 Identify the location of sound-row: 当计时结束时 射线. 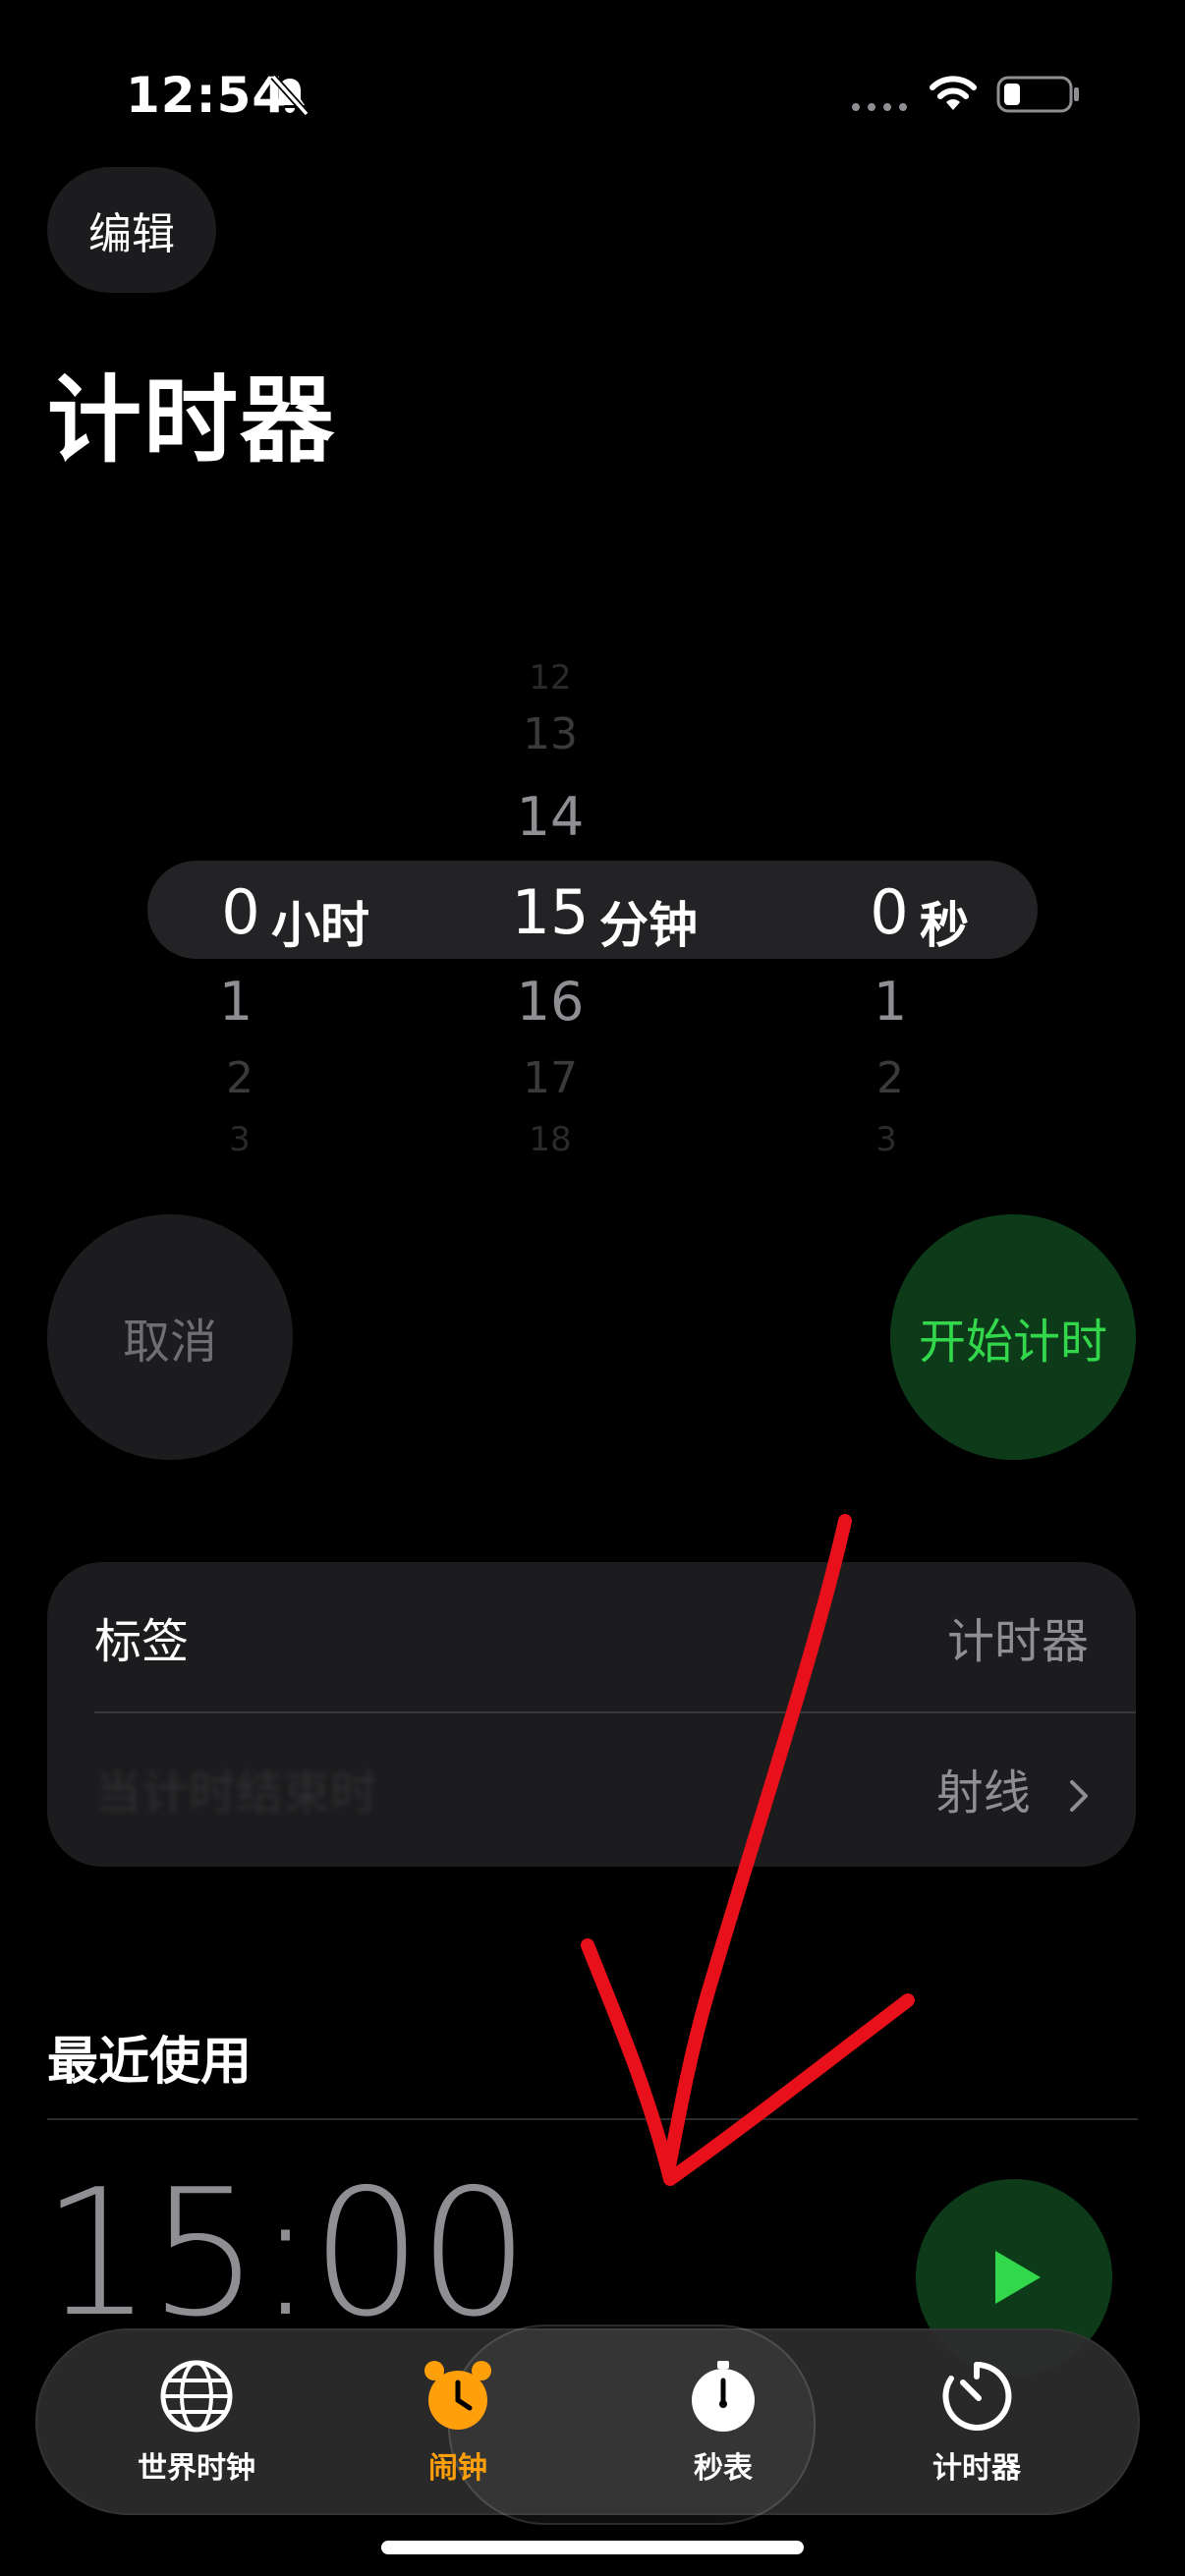
(592, 1788).